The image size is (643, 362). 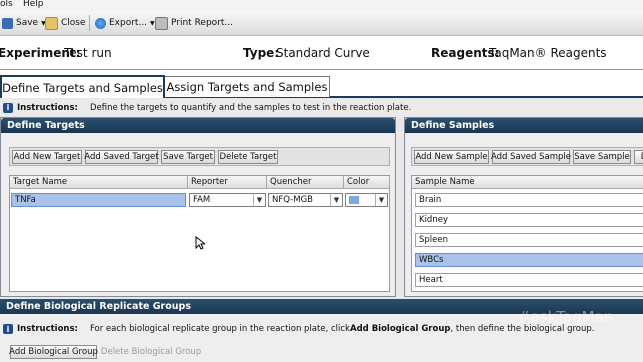 I want to click on close-label: Close, so click(x=73, y=23).